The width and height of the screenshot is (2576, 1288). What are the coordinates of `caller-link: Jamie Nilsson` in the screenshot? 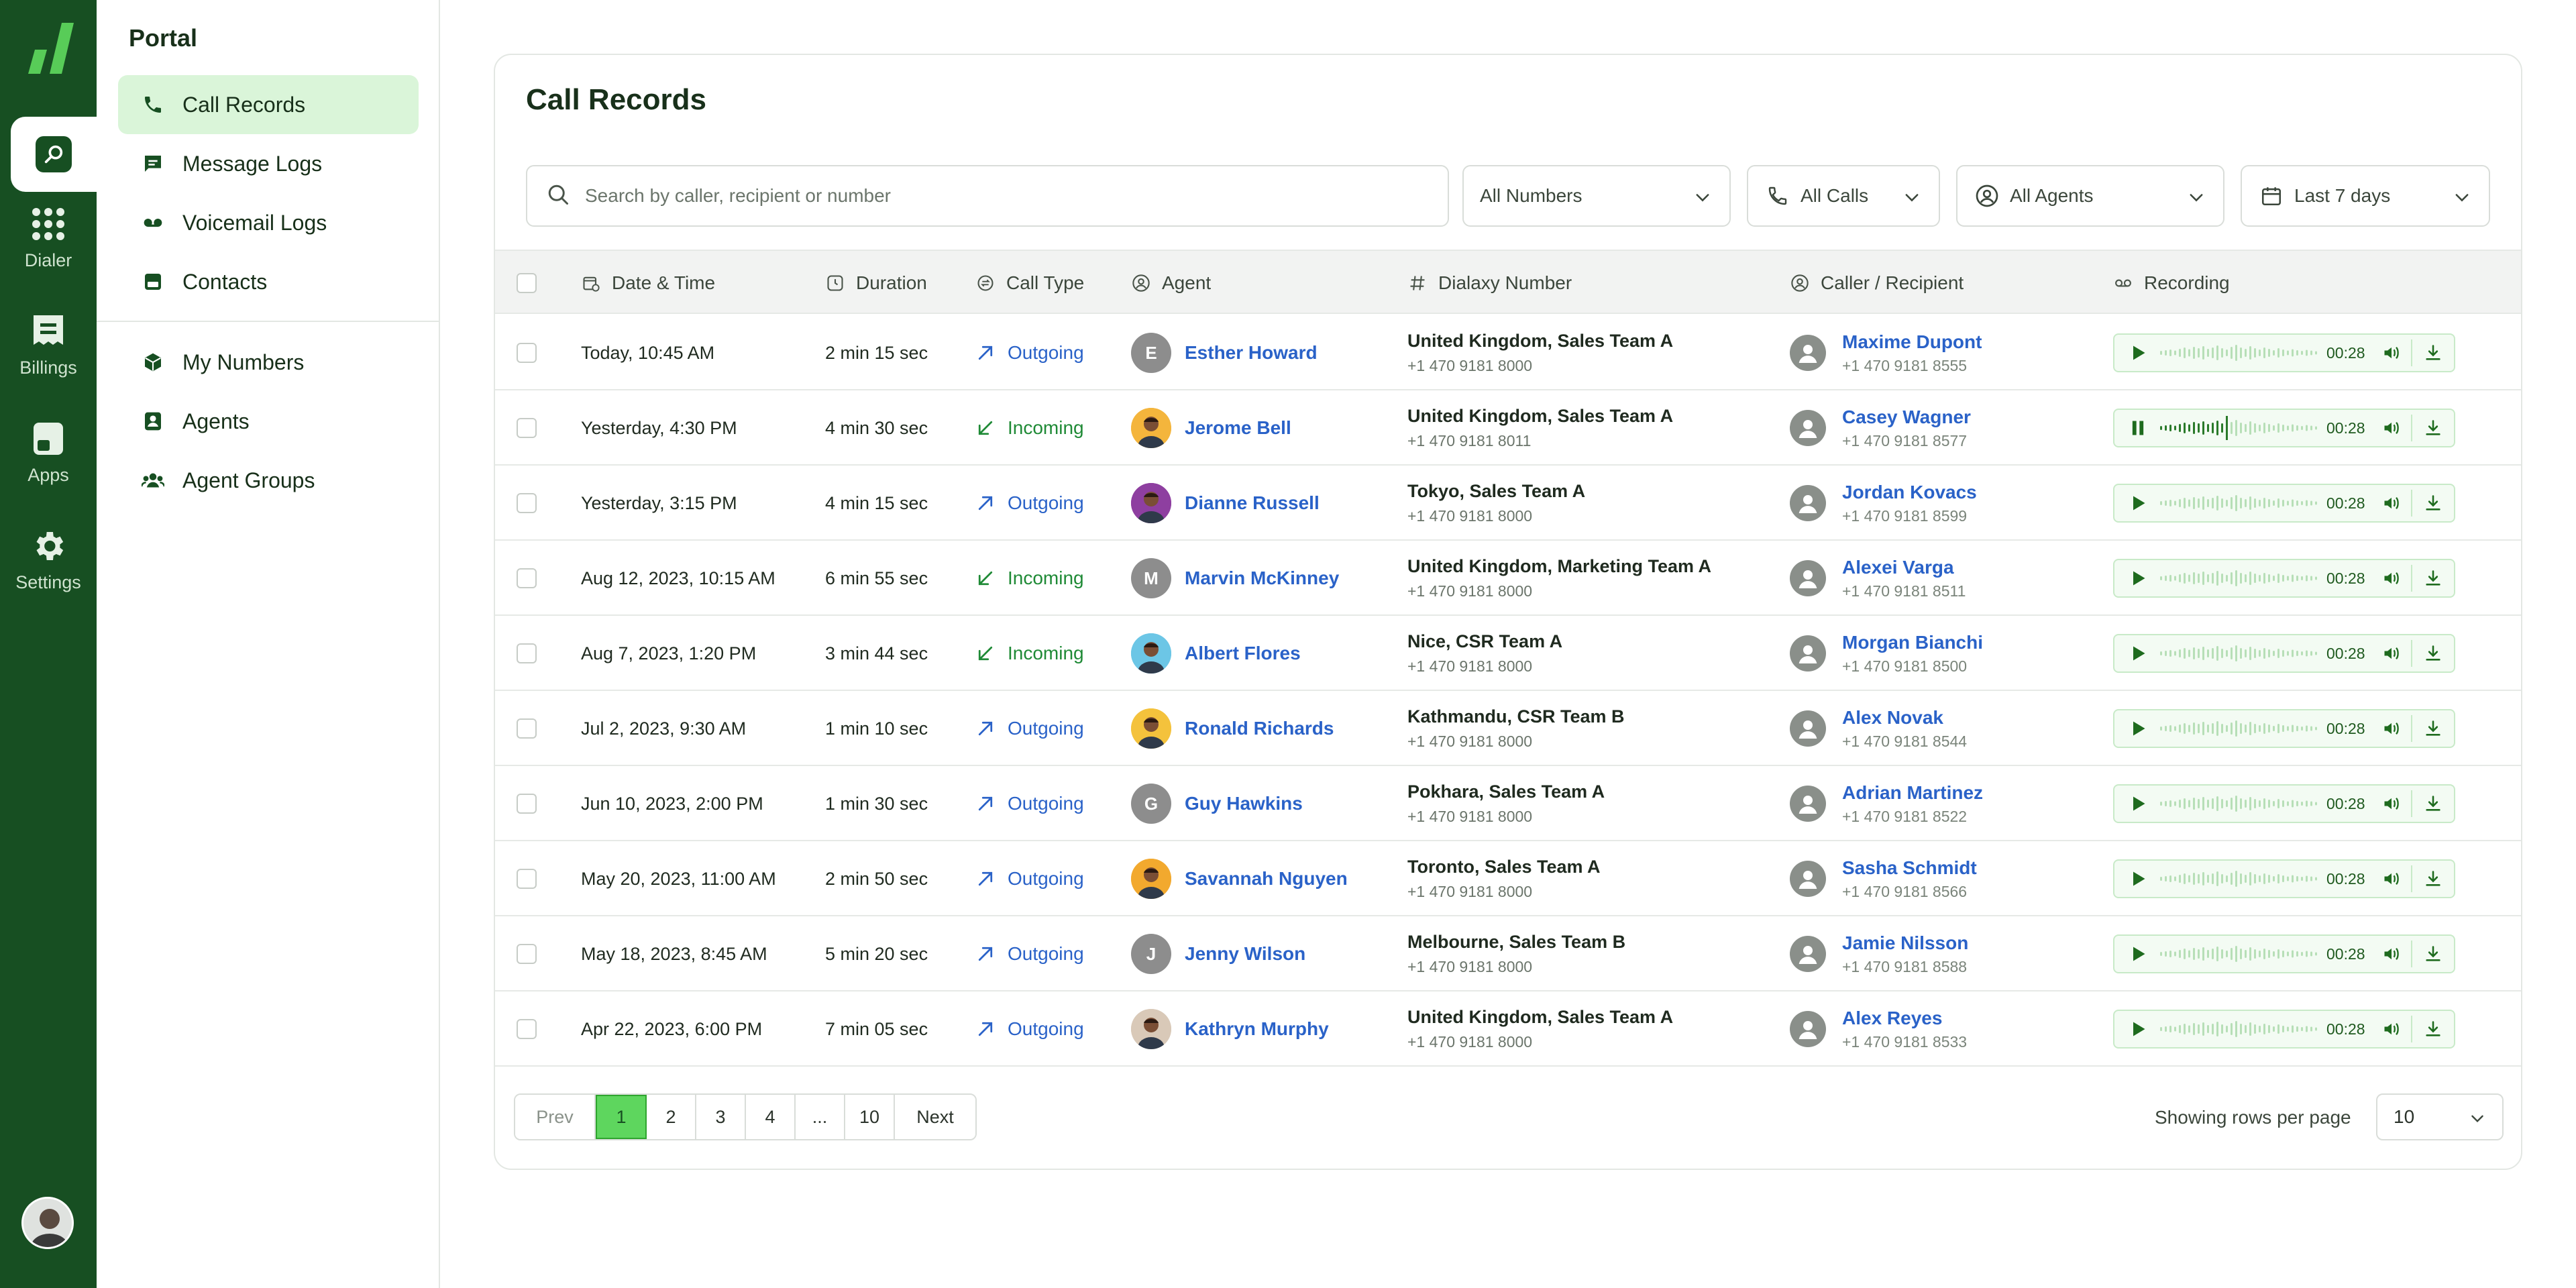 It's located at (1905, 943).